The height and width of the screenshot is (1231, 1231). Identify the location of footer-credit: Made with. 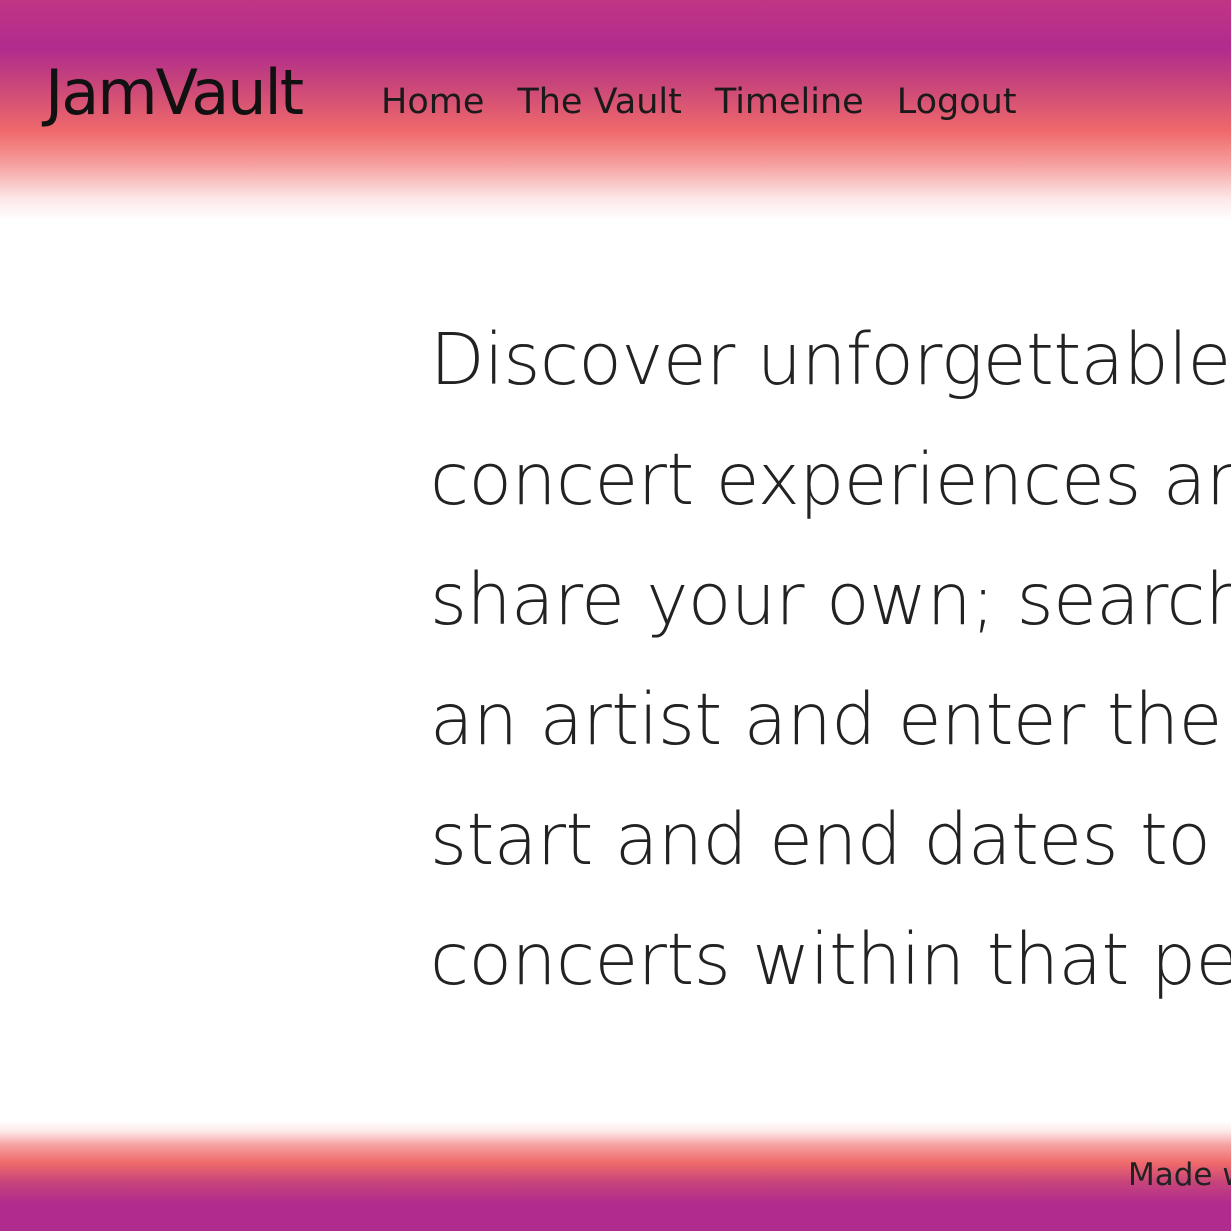
(1179, 1175).